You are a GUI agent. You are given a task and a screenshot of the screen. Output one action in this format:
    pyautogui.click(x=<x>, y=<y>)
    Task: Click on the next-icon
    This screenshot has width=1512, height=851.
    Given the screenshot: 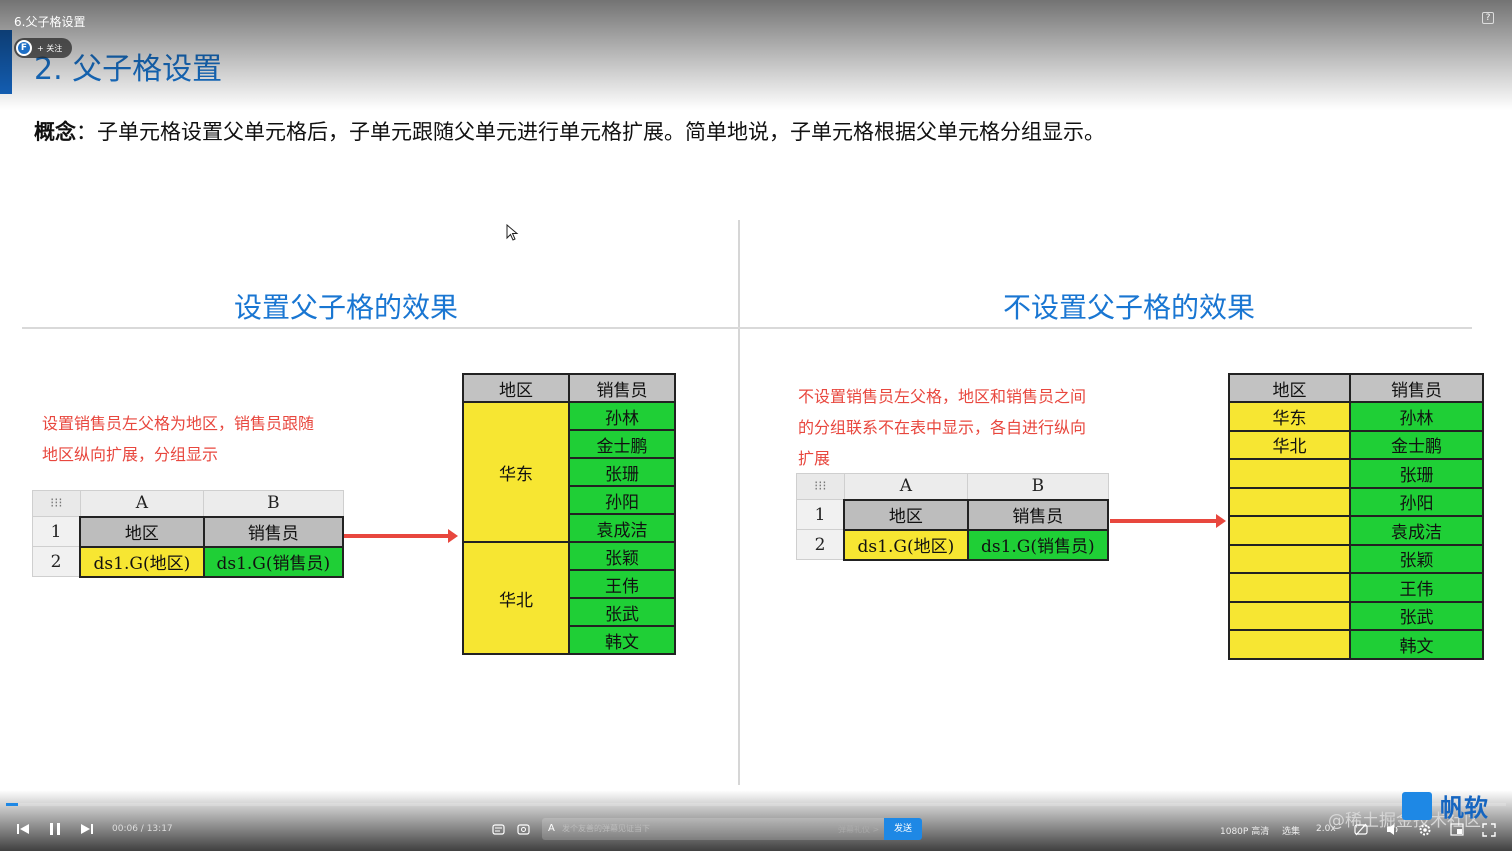 What is the action you would take?
    pyautogui.click(x=87, y=829)
    